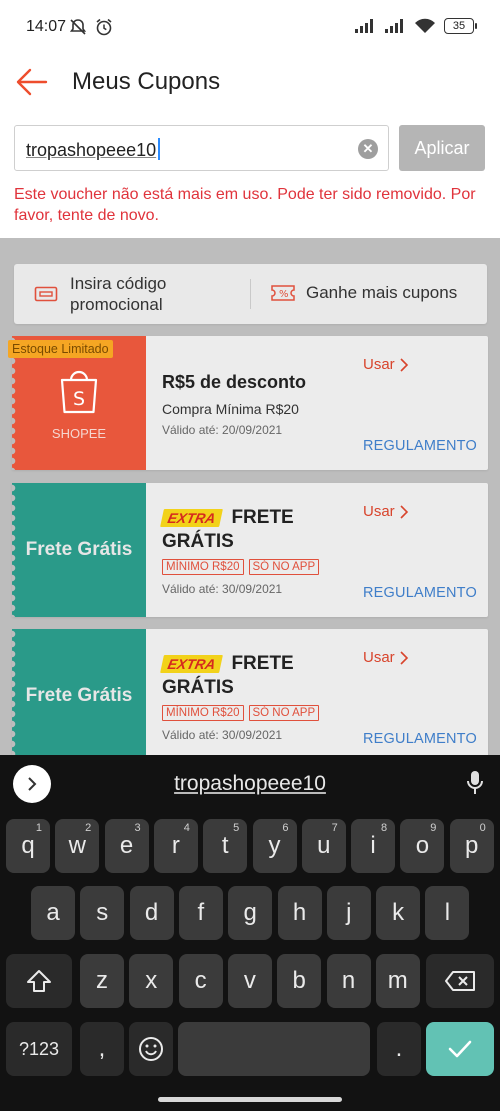 The width and height of the screenshot is (500, 1111). What do you see at coordinates (442, 148) in the screenshot?
I see `apply-button: Aplicar` at bounding box center [442, 148].